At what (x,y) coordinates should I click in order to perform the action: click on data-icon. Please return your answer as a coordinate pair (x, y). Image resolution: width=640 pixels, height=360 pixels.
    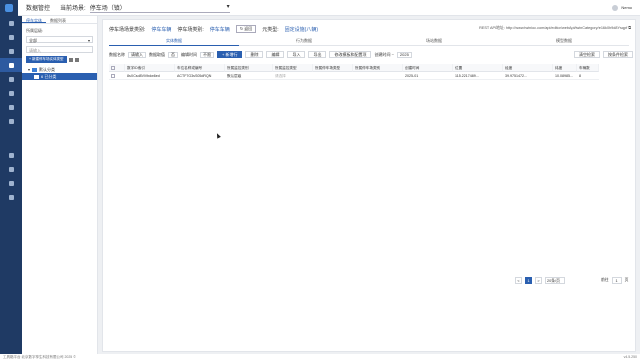
    Looking at the image, I should click on (11, 65).